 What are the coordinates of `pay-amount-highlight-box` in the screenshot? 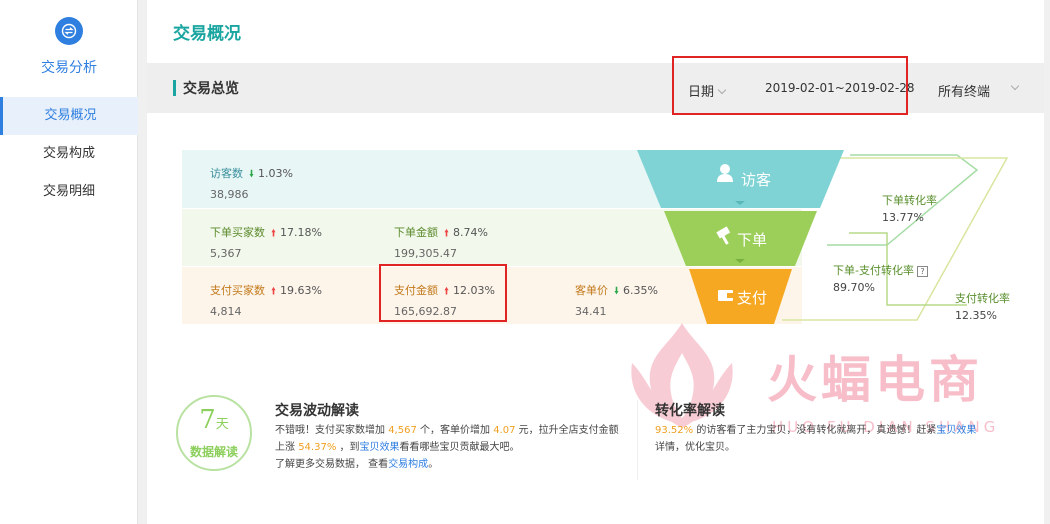 It's located at (443, 293).